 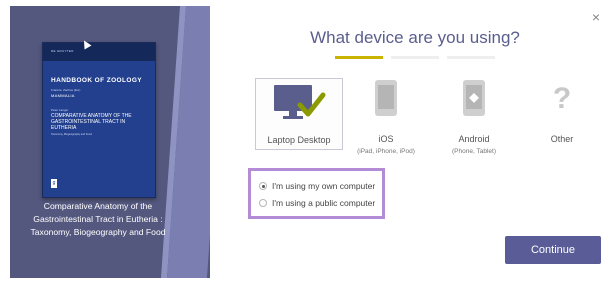 I want to click on phone-screen, so click(x=386, y=97).